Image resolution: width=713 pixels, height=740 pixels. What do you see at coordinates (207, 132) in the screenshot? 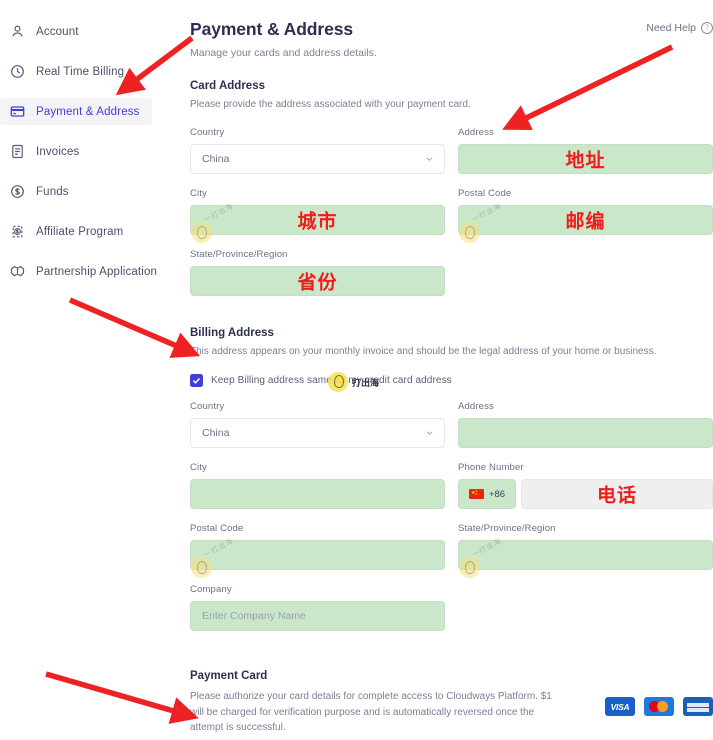
I see `label-card-country: Country` at bounding box center [207, 132].